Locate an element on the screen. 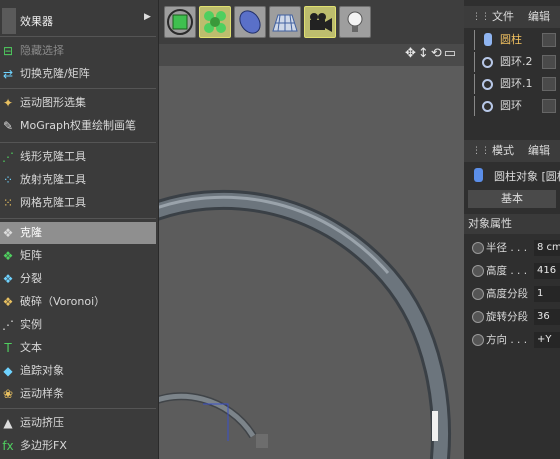 The image size is (560, 459). cylinder-icon is located at coordinates (478, 175).